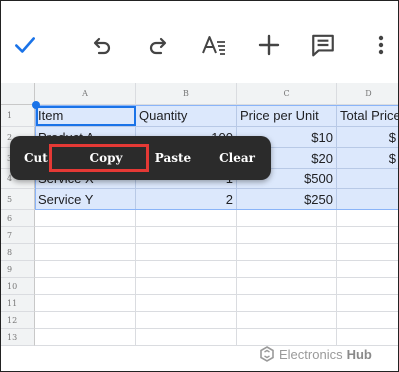 This screenshot has height=372, width=399. I want to click on check-icon, so click(25, 45).